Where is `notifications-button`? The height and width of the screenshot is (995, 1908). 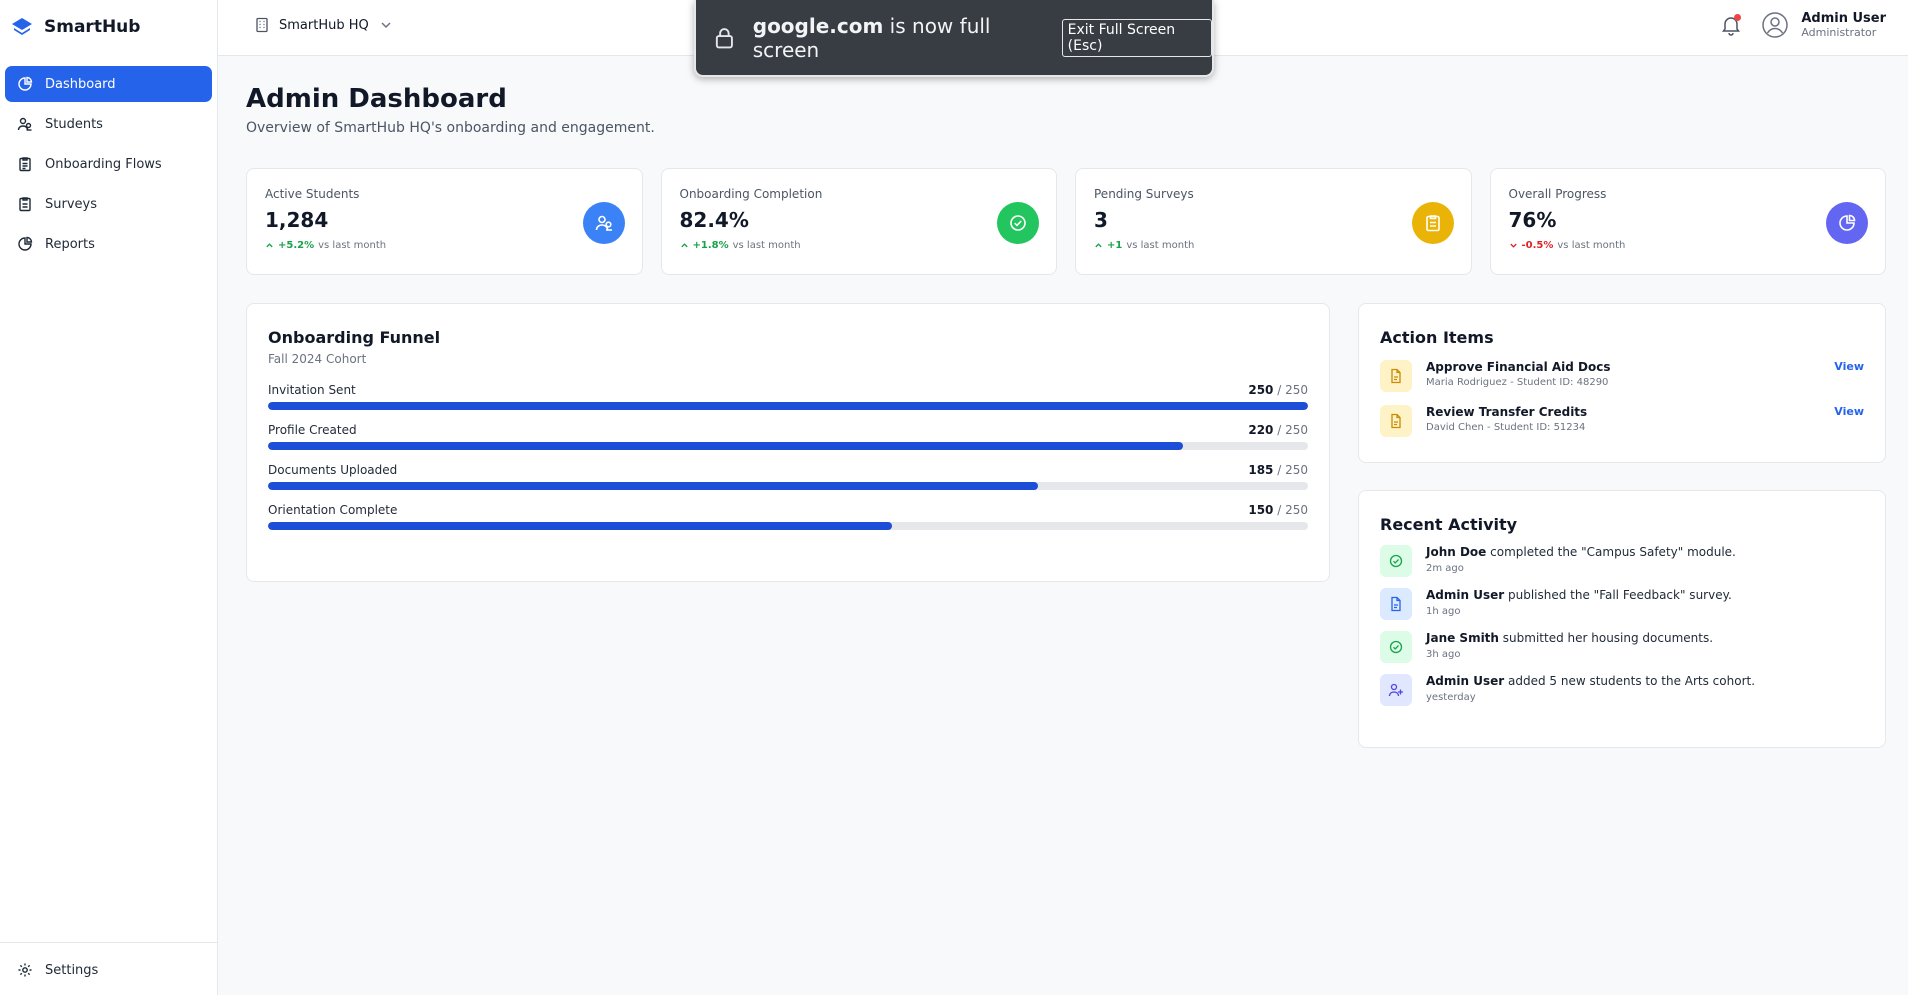 notifications-button is located at coordinates (1731, 25).